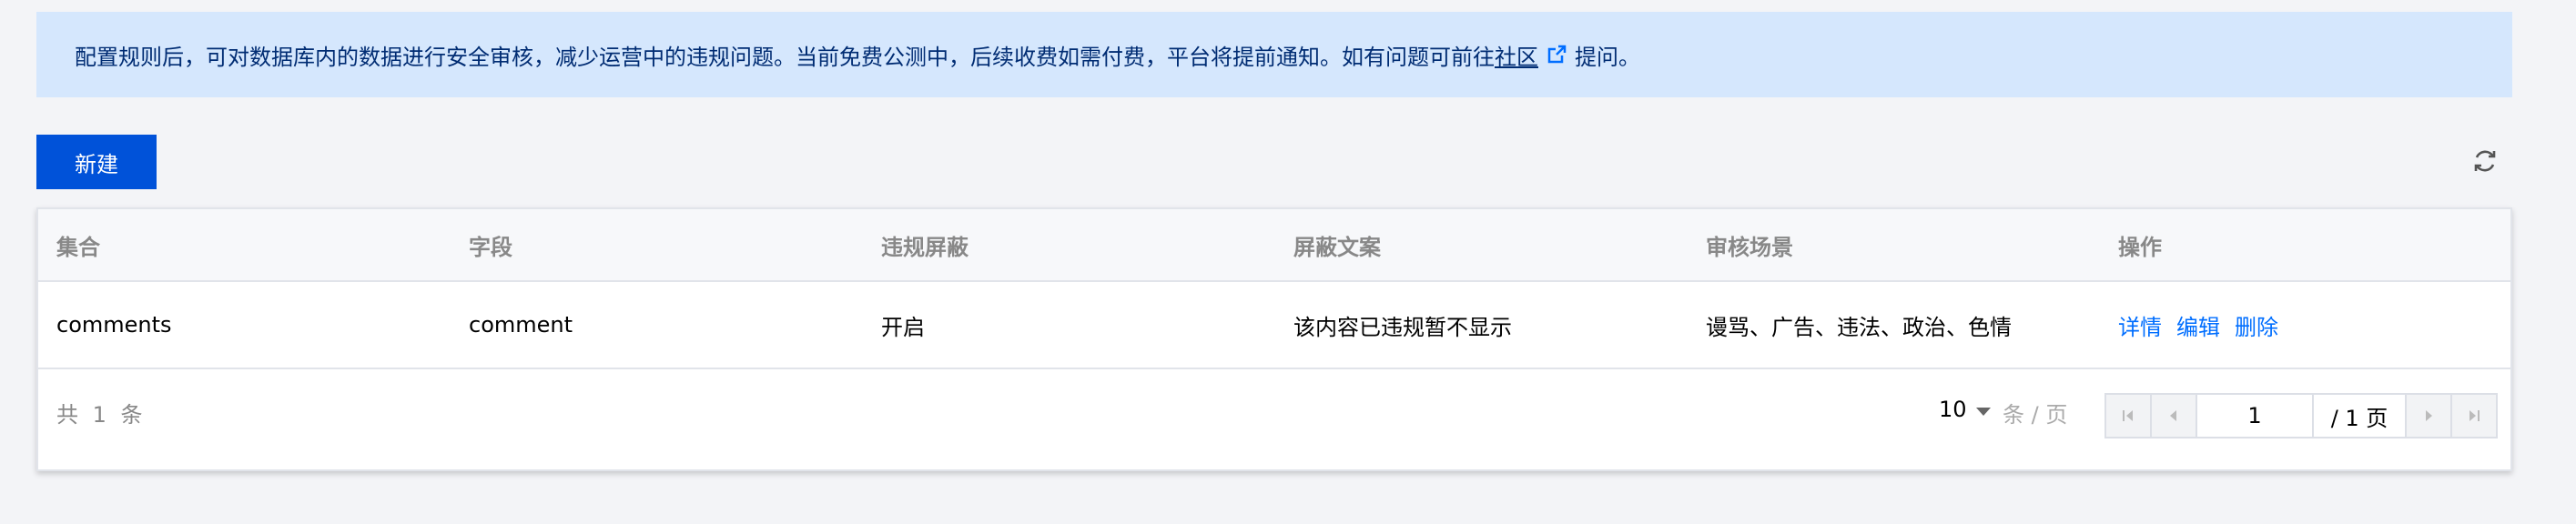 The image size is (2576, 524). I want to click on last-page-icon, so click(2475, 415).